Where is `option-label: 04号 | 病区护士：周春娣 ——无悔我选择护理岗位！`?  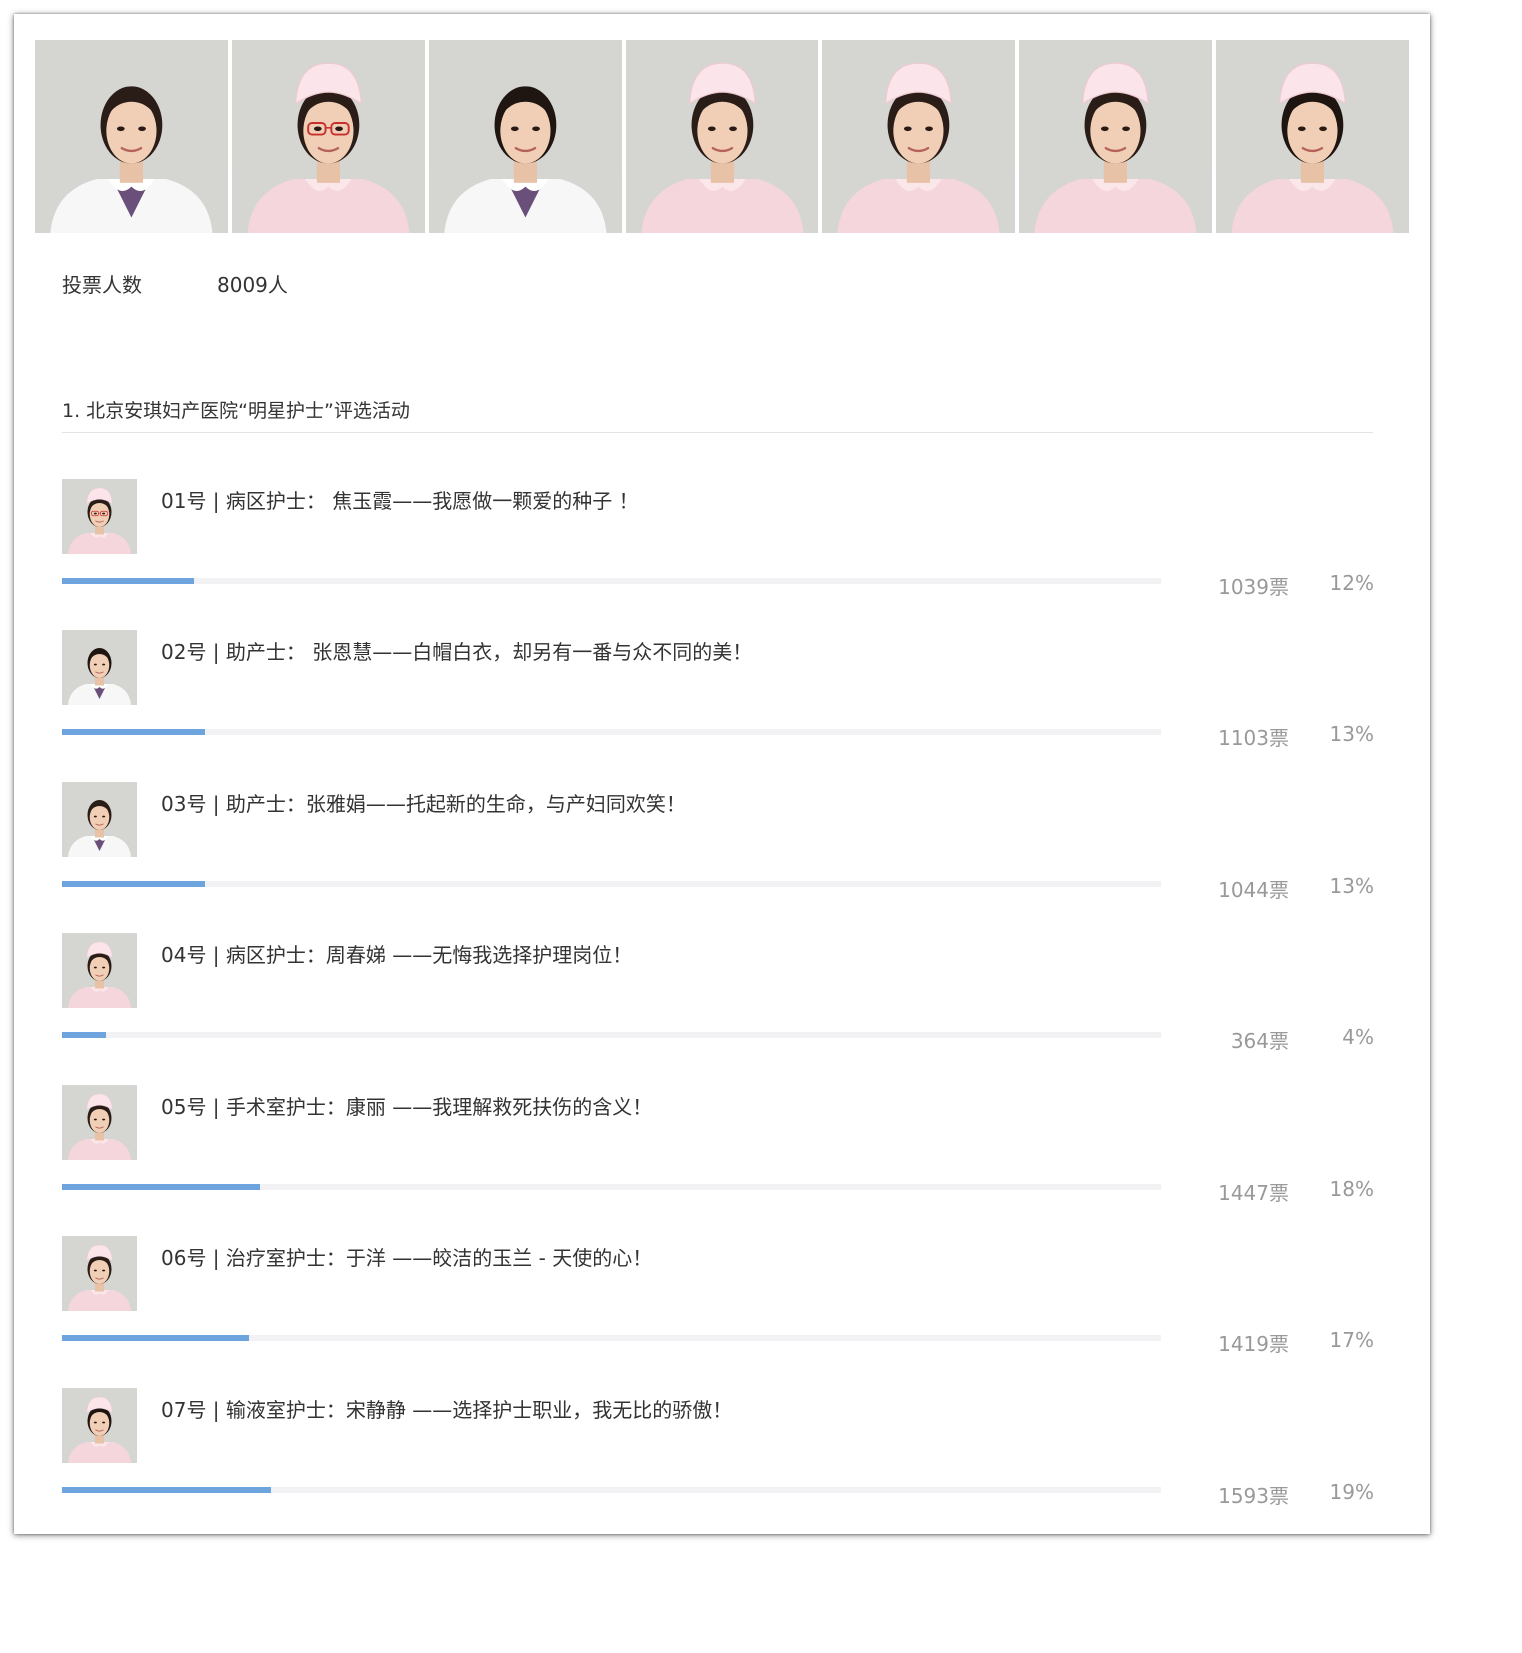
option-label: 04号 | 病区护士：周春娣 ——无悔我选择护理岗位！ is located at coordinates (397, 955).